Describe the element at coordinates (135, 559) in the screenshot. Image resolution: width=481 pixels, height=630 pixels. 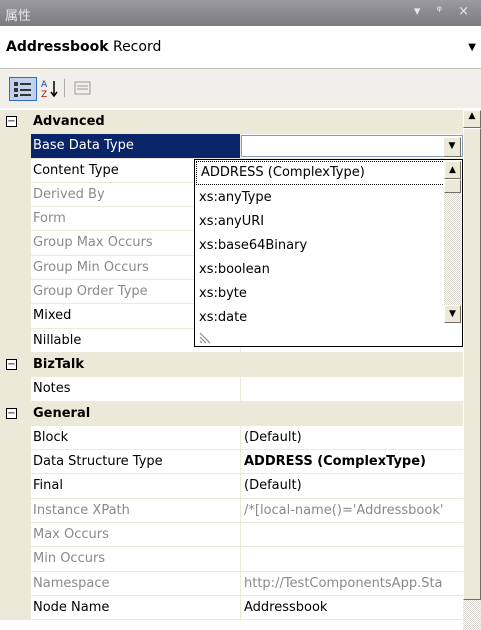
I see `property-name: Min Occurs` at that location.